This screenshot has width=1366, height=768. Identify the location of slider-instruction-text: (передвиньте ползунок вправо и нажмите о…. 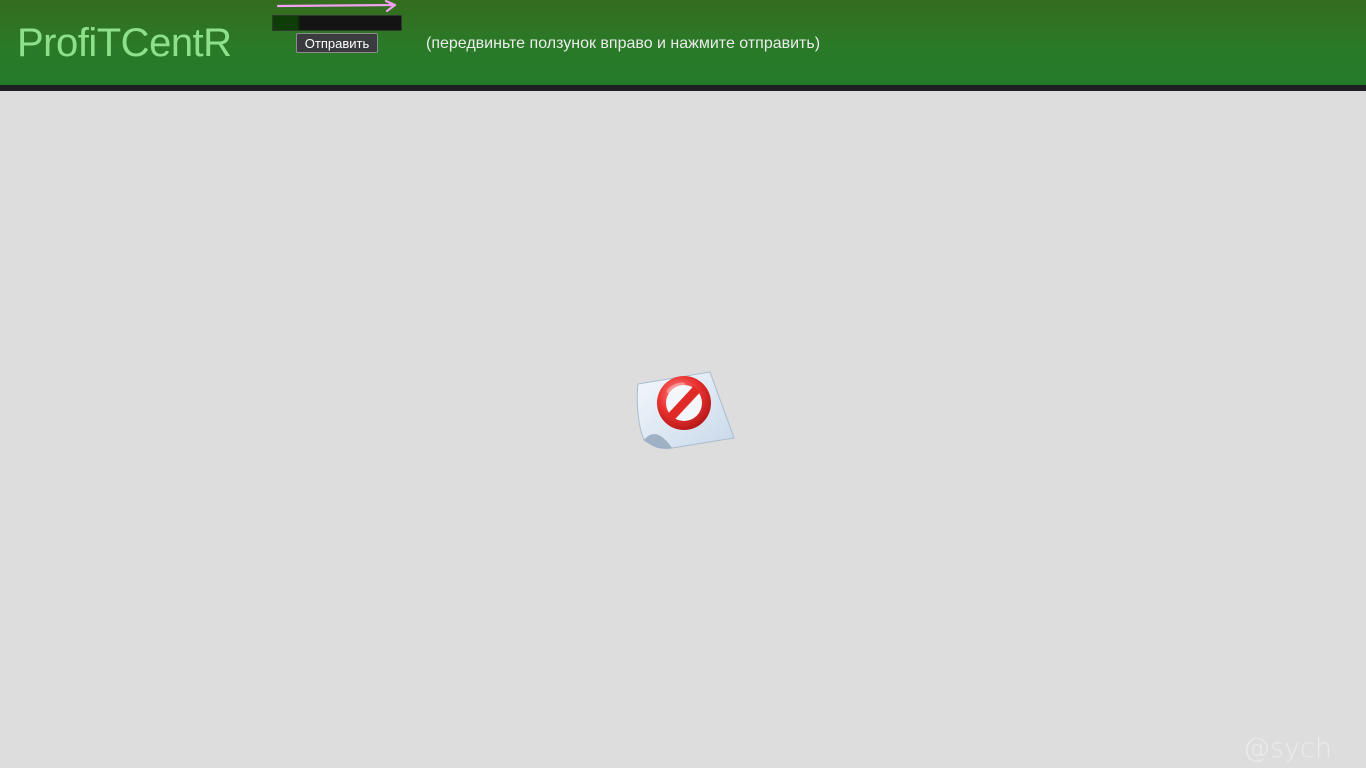
(623, 43).